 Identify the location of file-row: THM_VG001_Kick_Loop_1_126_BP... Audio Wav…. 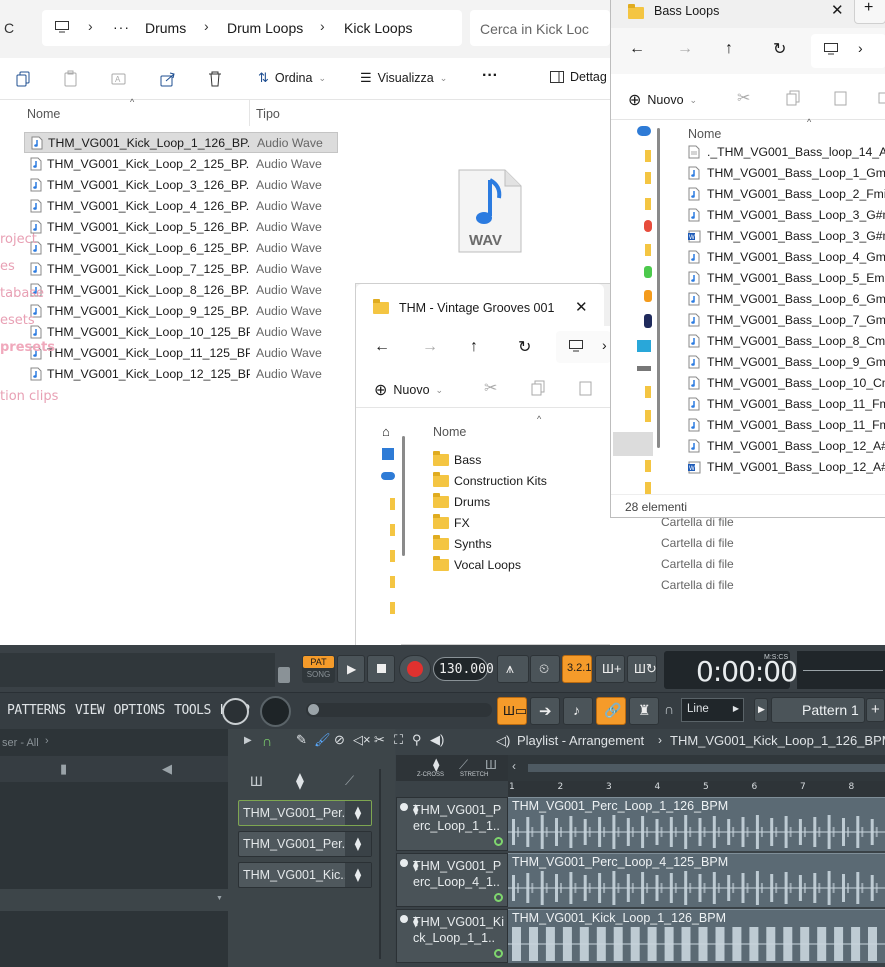
(181, 142).